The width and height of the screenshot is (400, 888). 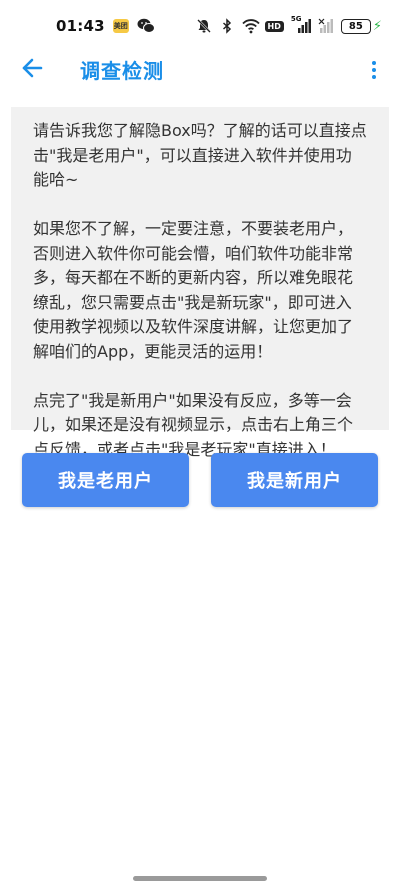 I want to click on status-time: 01:43, so click(x=80, y=26).